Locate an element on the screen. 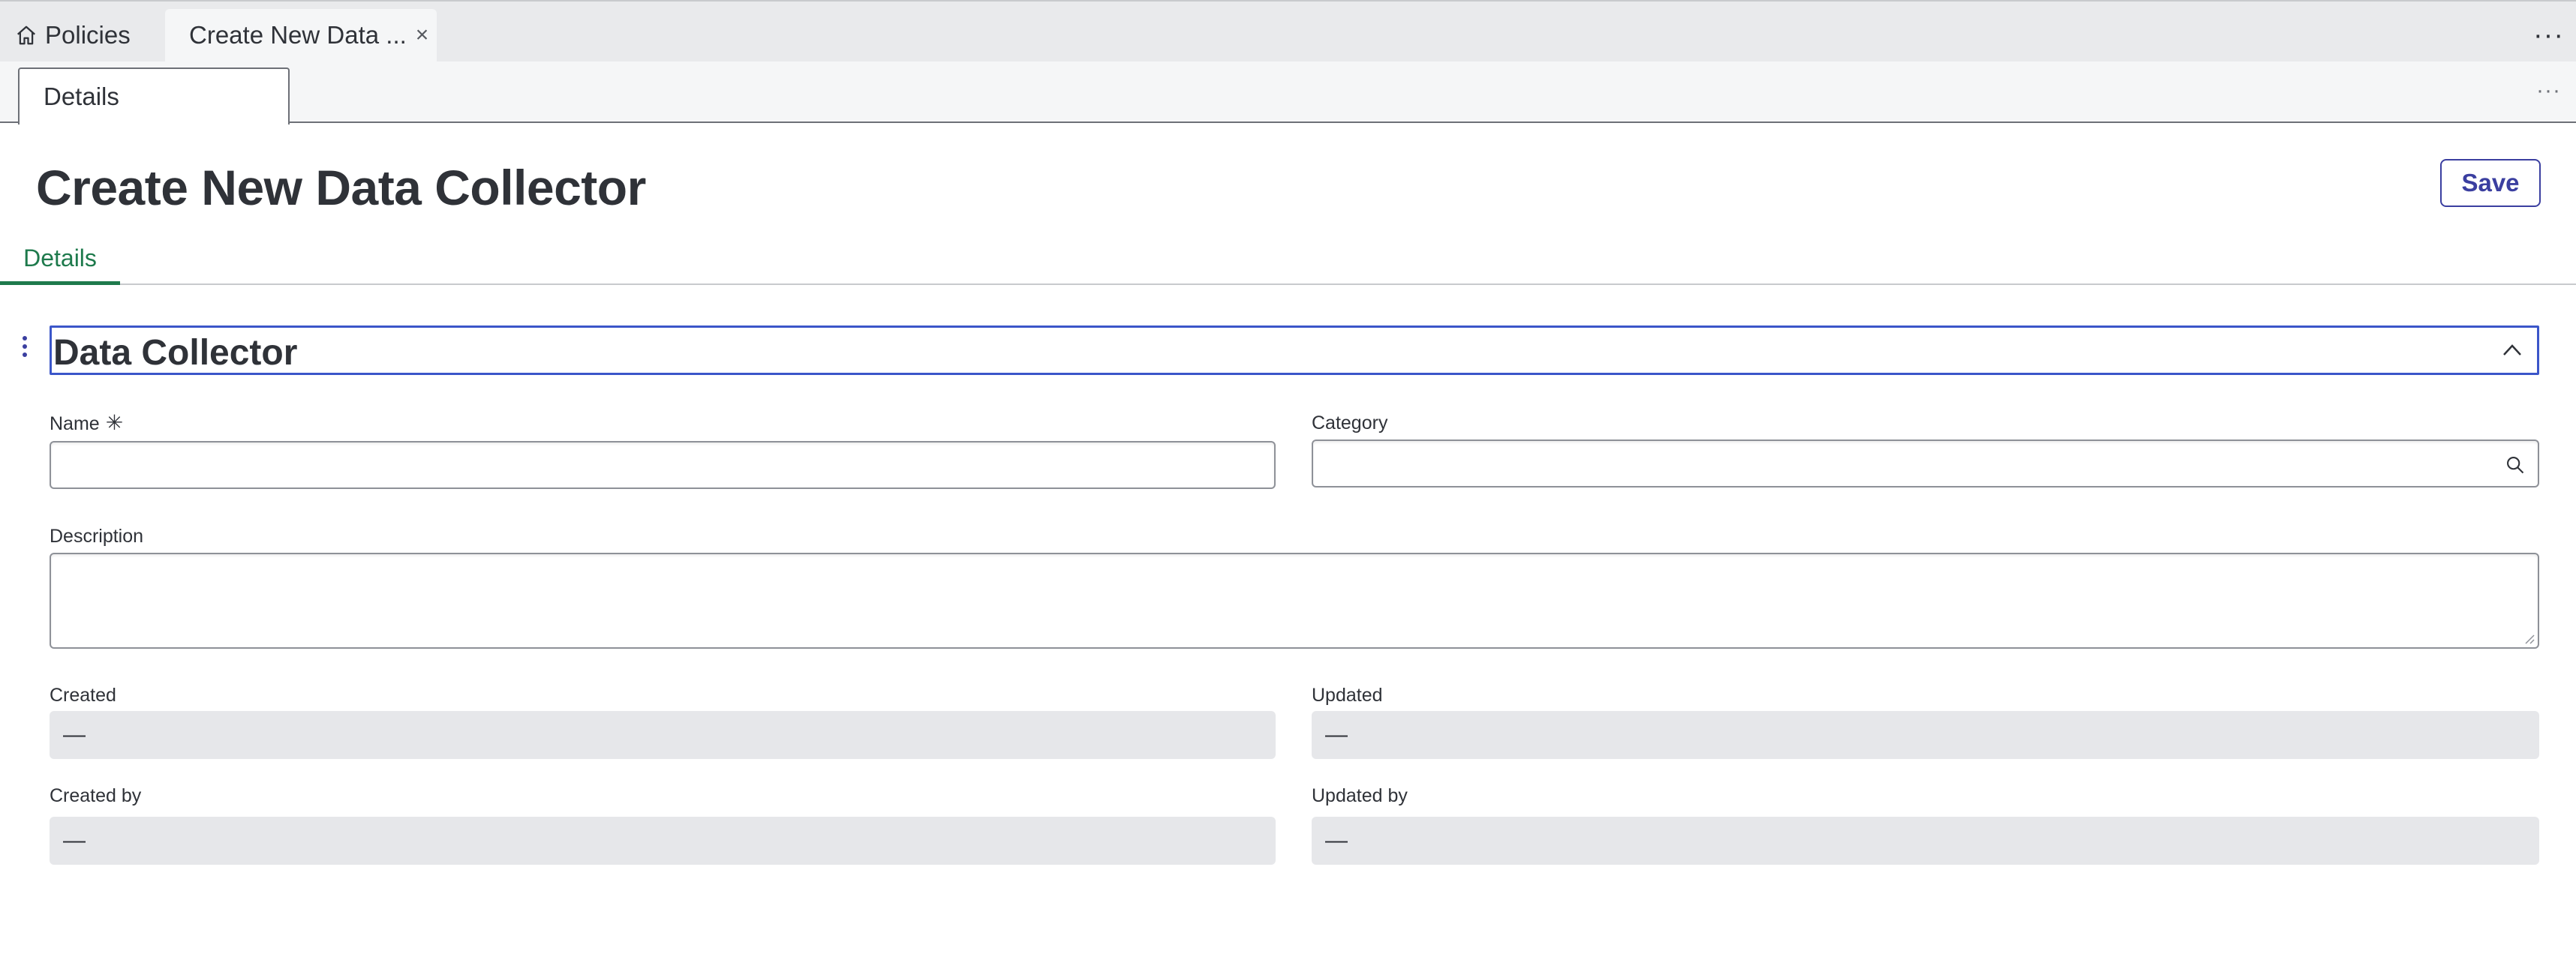  drag-handle-icon is located at coordinates (25, 346).